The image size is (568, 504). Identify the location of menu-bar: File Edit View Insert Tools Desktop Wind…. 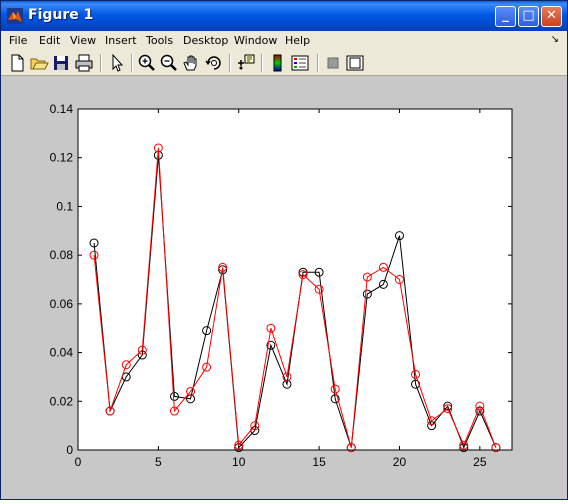
(284, 40).